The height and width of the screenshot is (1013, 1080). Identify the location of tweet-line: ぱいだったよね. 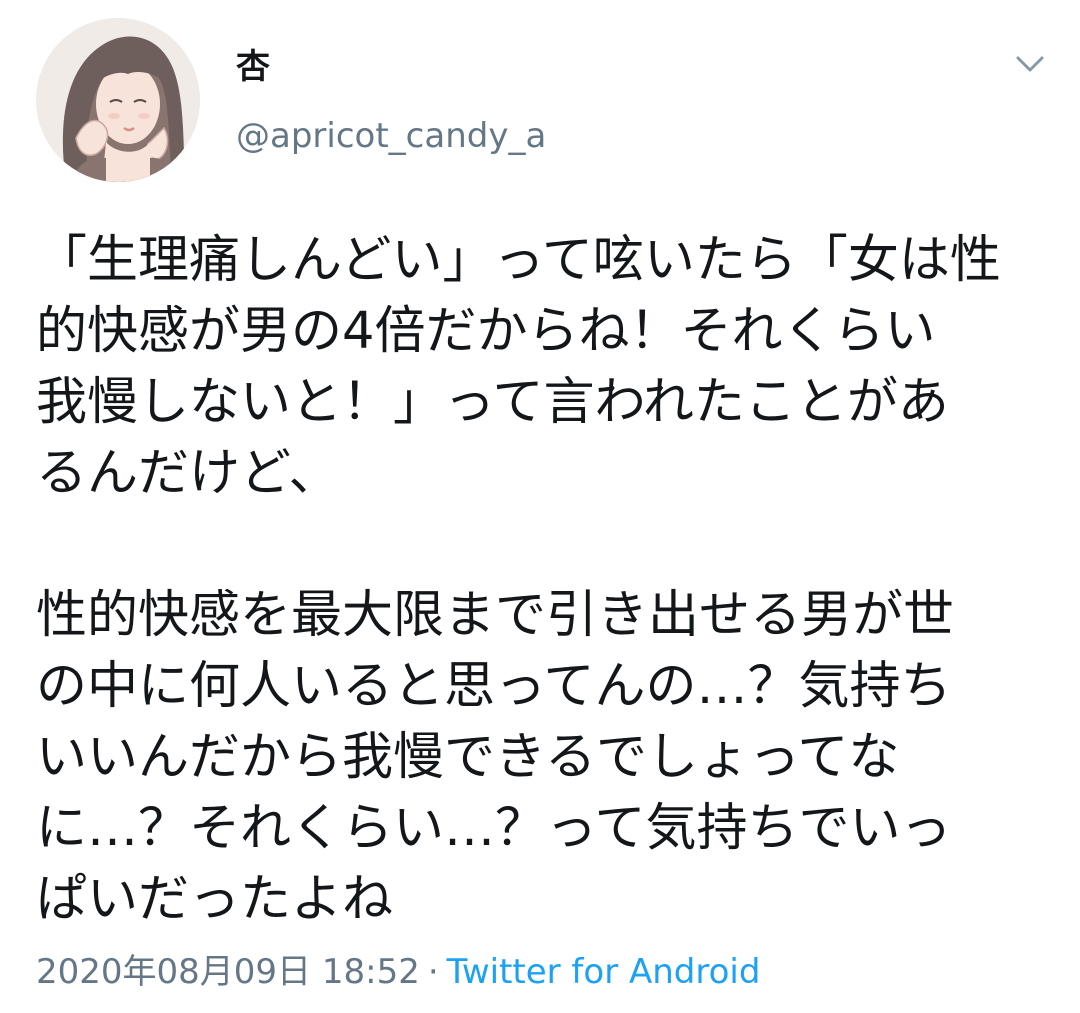
(215, 899).